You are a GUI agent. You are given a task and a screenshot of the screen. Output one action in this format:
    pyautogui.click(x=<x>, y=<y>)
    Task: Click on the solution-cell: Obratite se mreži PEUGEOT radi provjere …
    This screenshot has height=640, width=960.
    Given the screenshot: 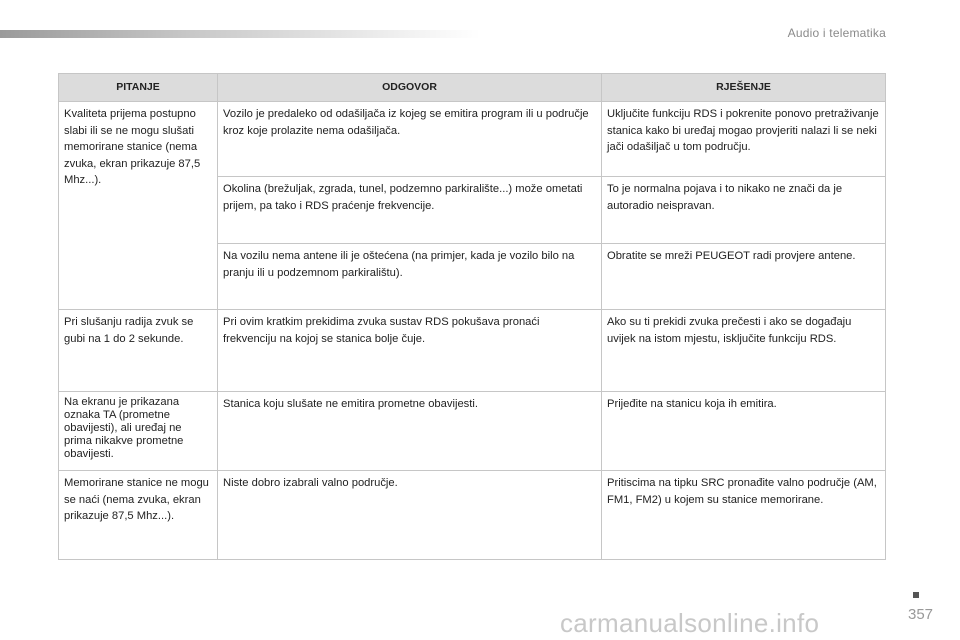 What is the action you would take?
    pyautogui.click(x=743, y=276)
    